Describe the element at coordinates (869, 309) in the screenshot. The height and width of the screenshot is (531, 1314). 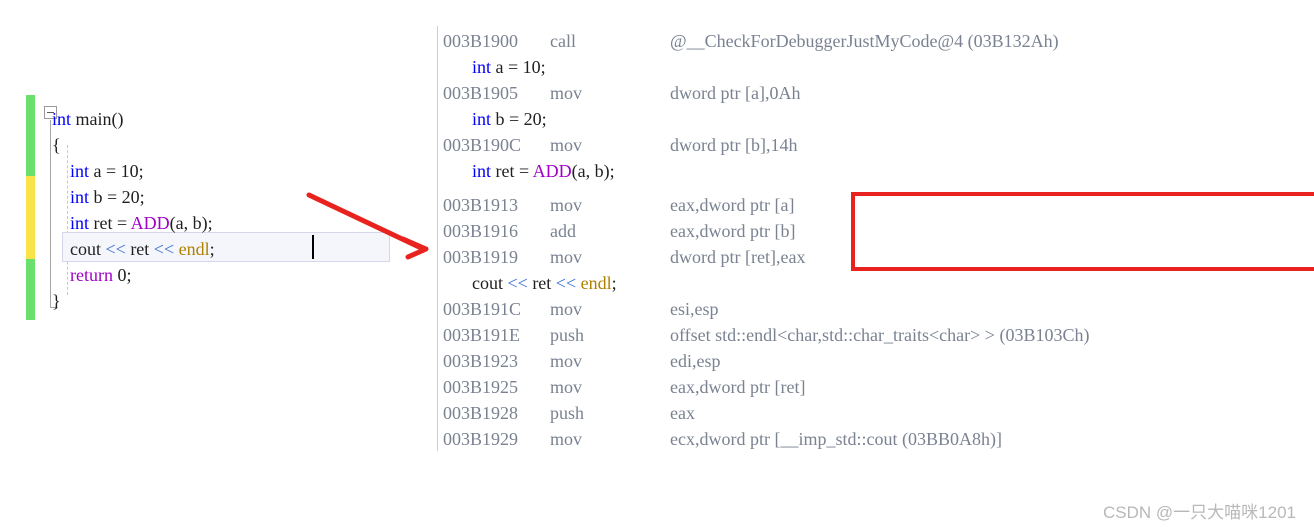
I see `disassembly-instruction-row: 003B191C mov esi,esp` at that location.